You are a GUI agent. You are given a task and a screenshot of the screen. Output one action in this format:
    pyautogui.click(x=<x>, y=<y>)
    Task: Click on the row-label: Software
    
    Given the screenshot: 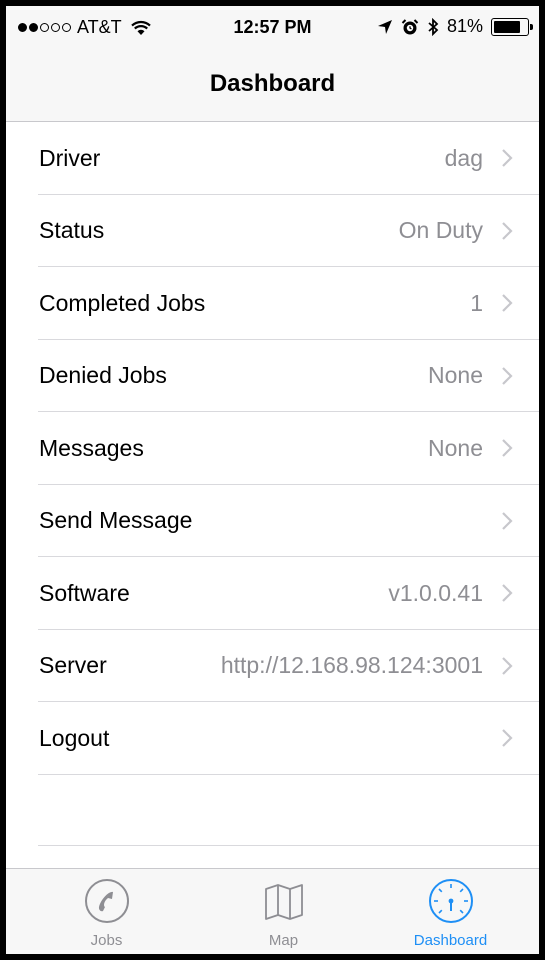 What is the action you would take?
    pyautogui.click(x=84, y=592)
    